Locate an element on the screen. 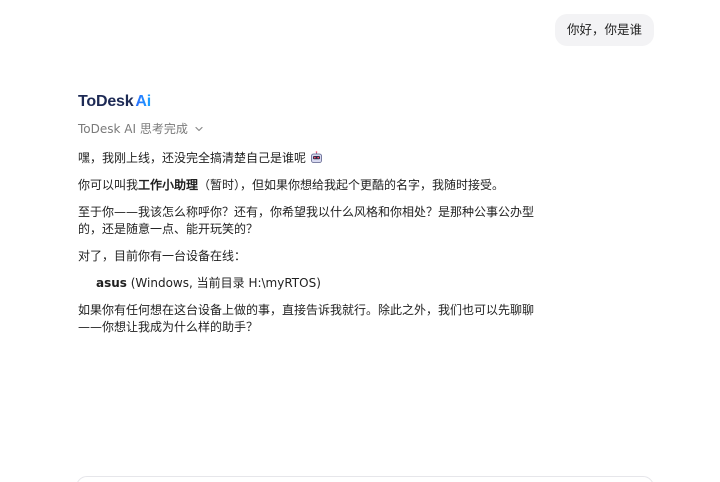  robot-face-icon is located at coordinates (316, 157).